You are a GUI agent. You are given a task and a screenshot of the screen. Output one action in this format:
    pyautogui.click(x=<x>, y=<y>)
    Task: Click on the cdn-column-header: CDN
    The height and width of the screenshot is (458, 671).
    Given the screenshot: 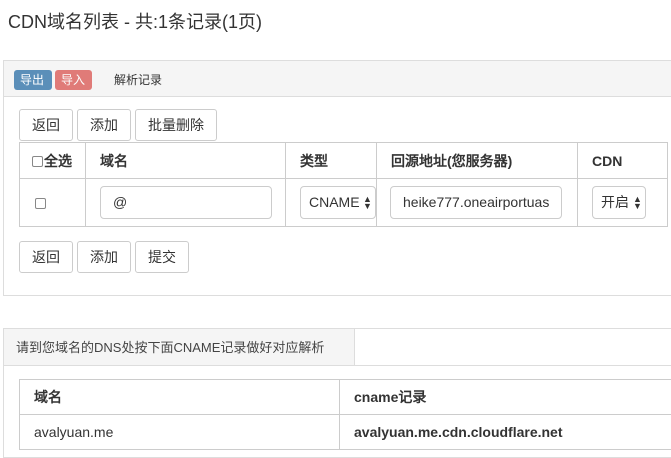 What is the action you would take?
    pyautogui.click(x=623, y=161)
    